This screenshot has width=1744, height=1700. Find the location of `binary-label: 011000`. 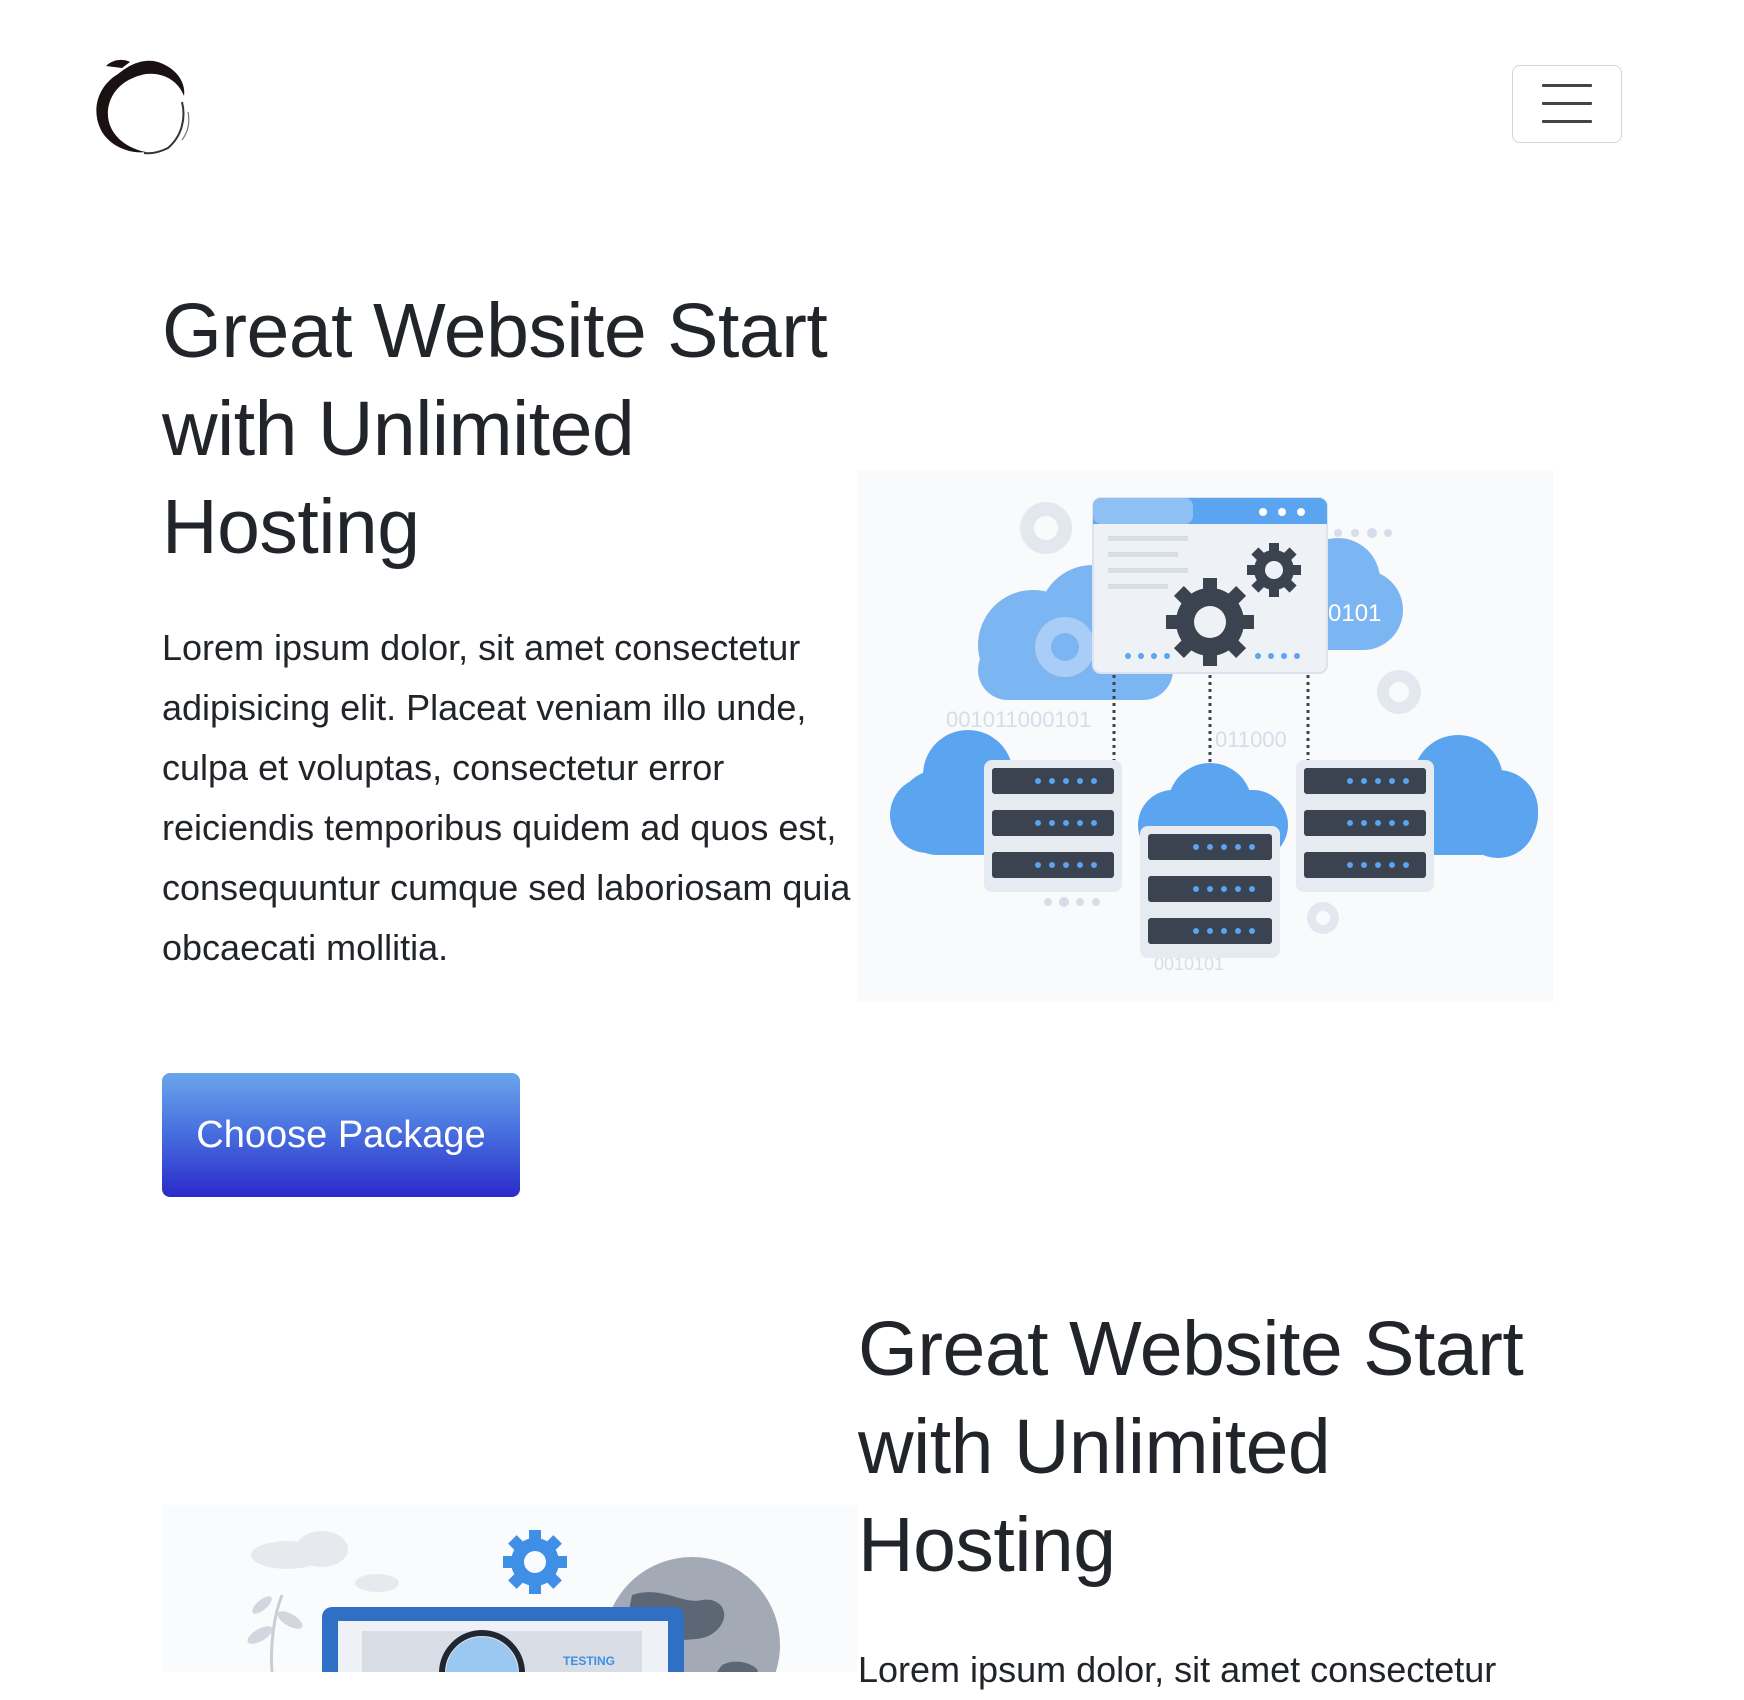

binary-label: 011000 is located at coordinates (1251, 739).